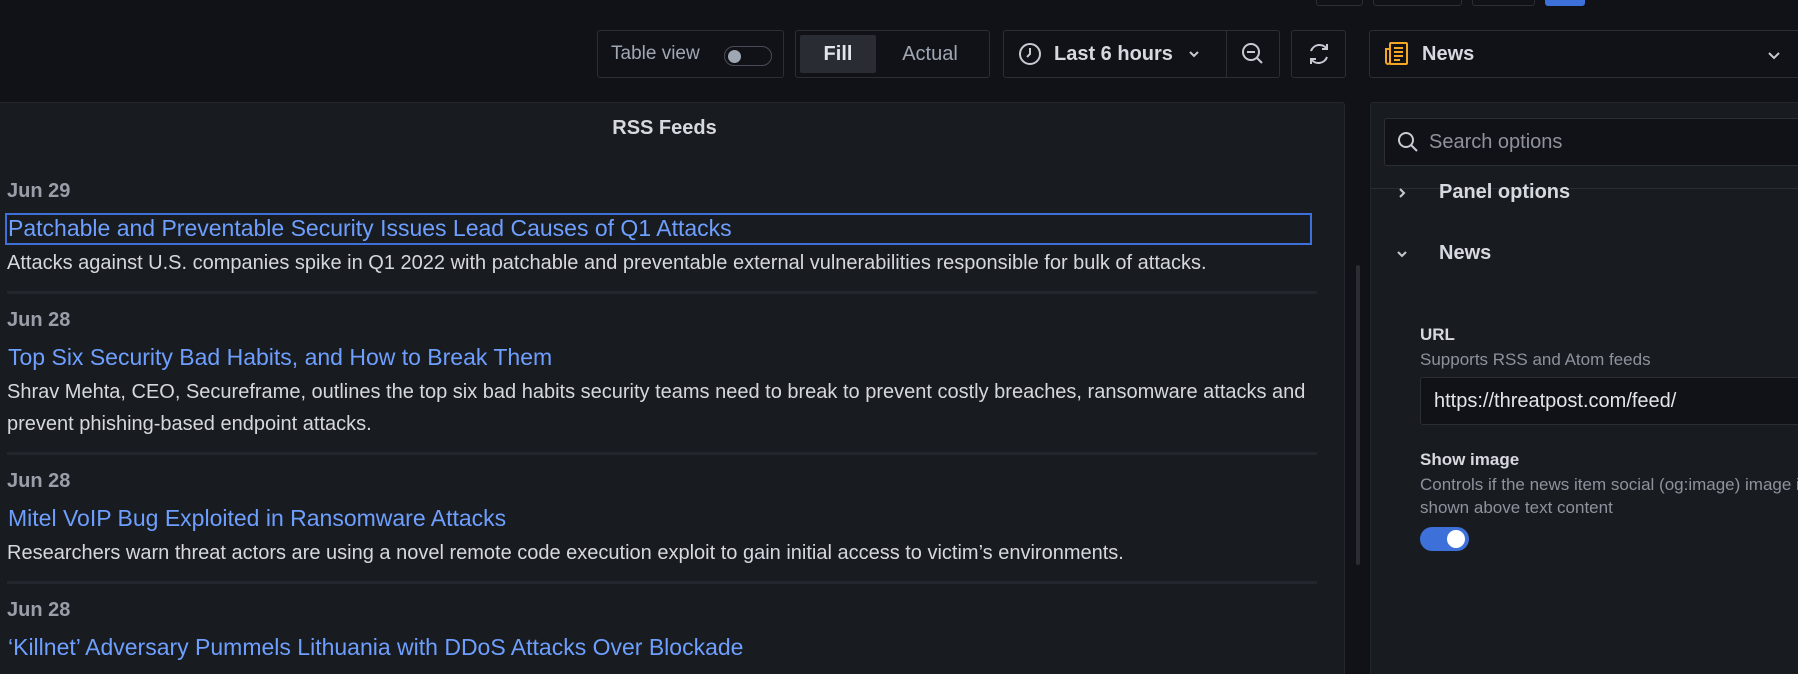  What do you see at coordinates (838, 54) in the screenshot?
I see `fill-button: Fill` at bounding box center [838, 54].